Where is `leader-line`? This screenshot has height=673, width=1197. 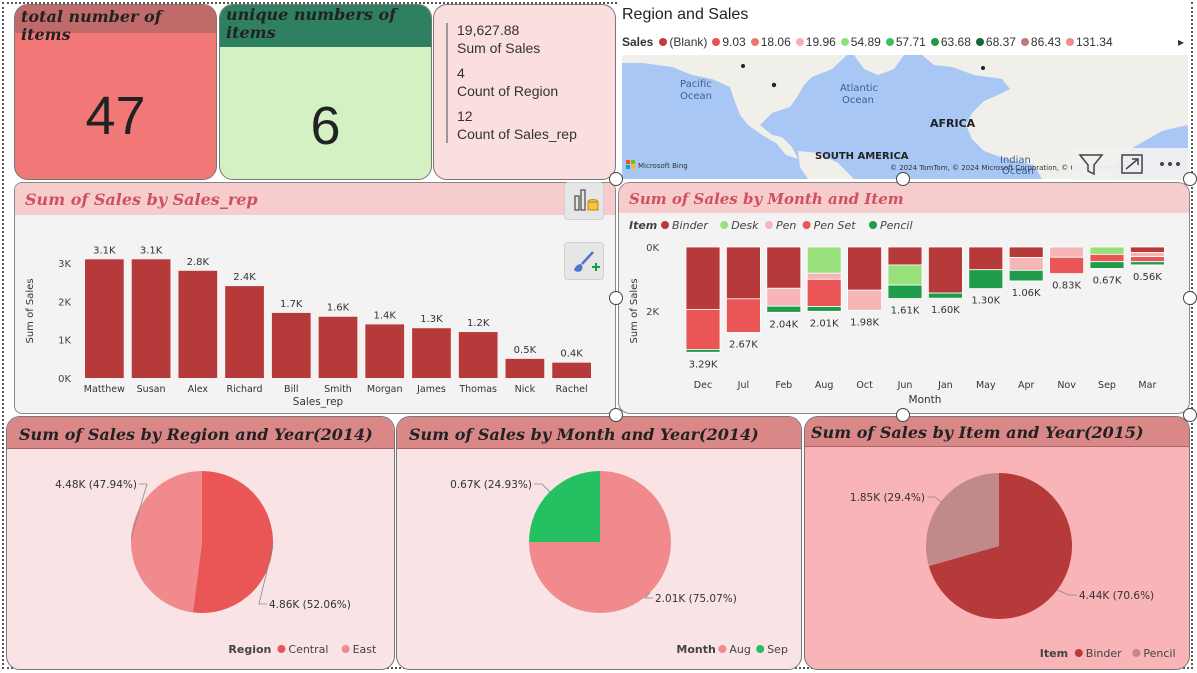
leader-line is located at coordinates (1067, 592).